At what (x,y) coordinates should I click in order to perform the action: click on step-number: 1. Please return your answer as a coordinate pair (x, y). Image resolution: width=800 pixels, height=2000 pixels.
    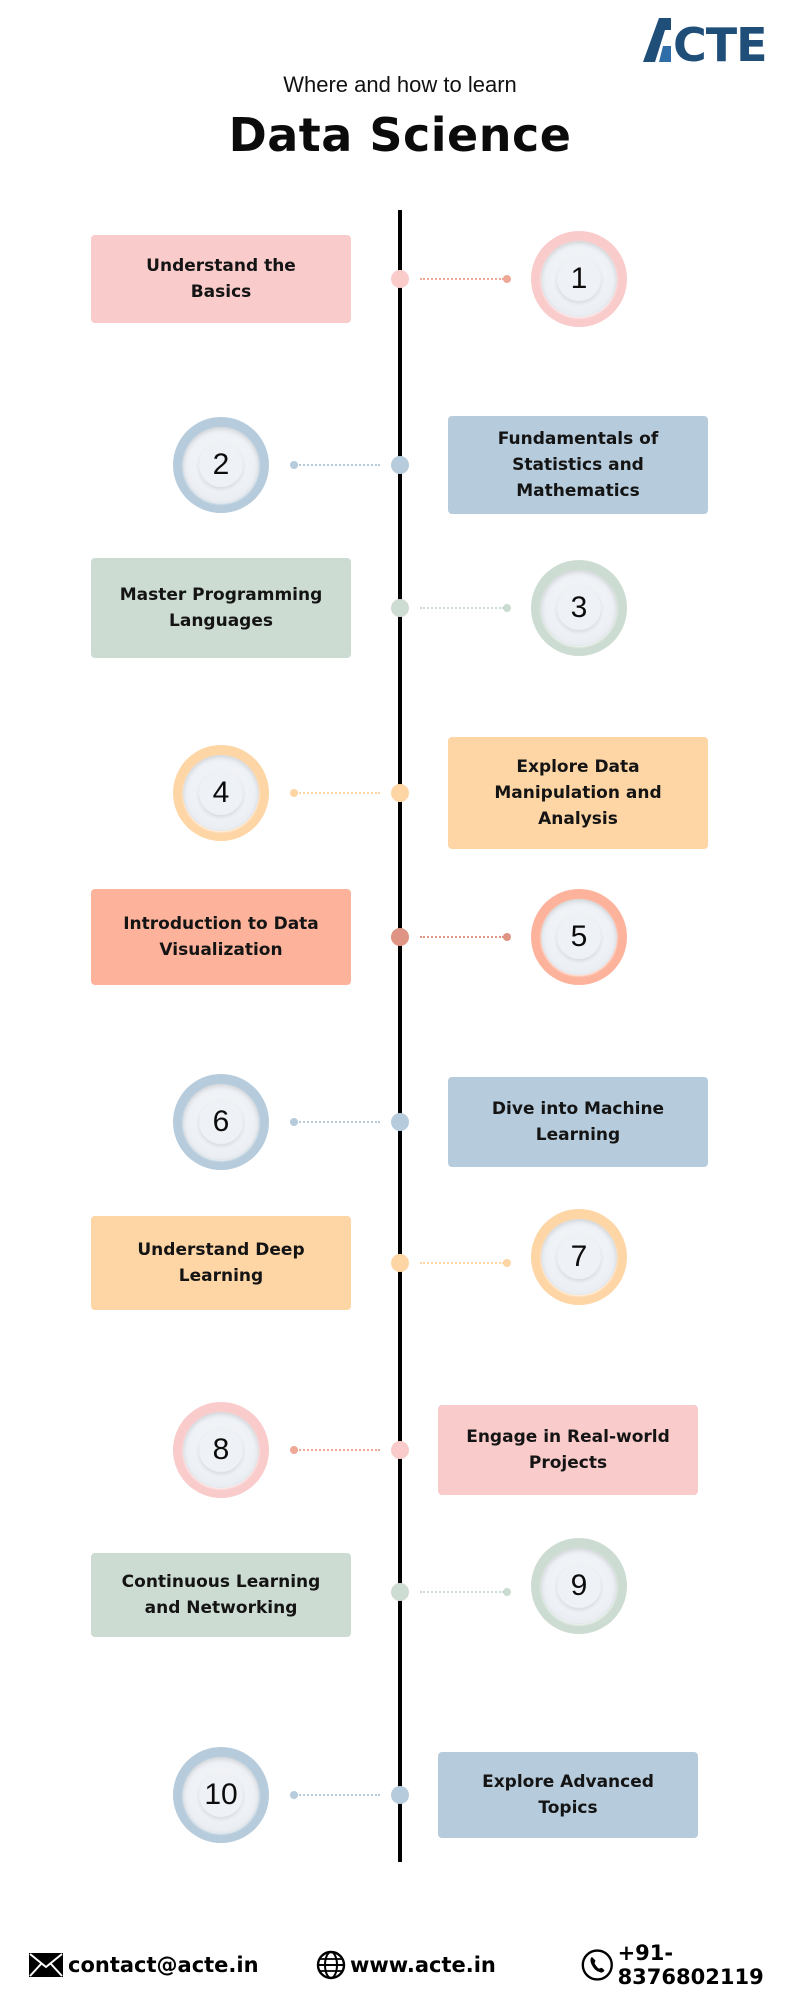
    Looking at the image, I should click on (579, 278).